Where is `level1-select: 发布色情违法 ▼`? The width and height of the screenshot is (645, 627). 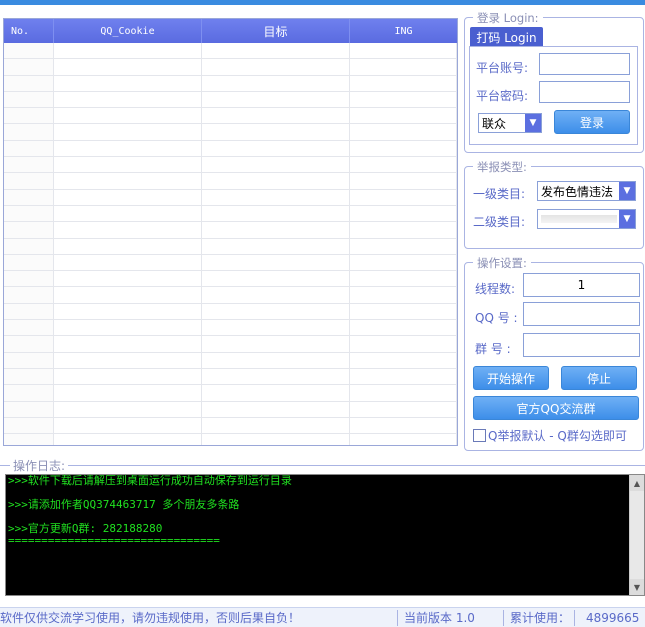 level1-select: 发布色情违法 ▼ is located at coordinates (586, 191).